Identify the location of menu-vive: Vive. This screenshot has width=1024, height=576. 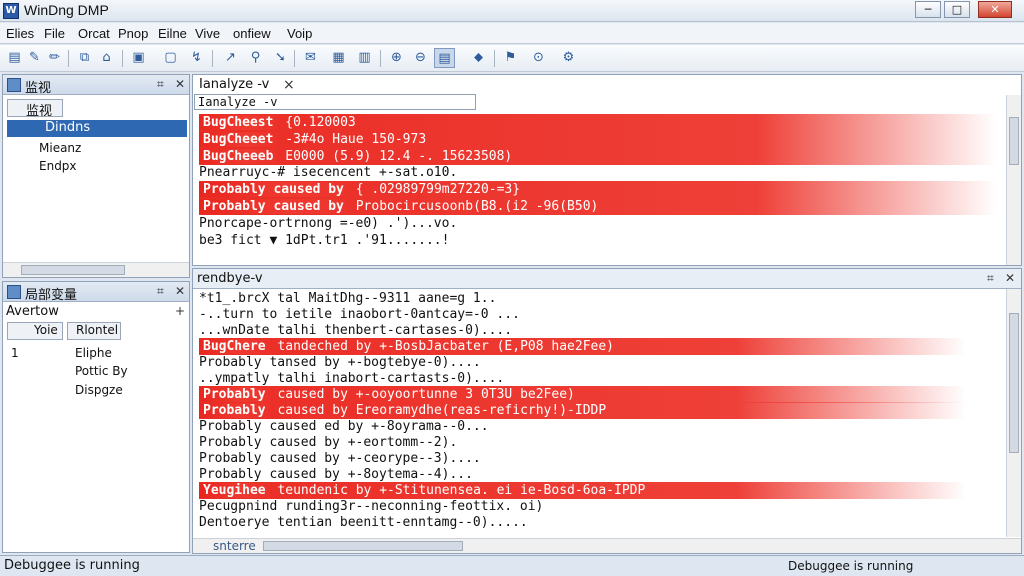
(207, 33).